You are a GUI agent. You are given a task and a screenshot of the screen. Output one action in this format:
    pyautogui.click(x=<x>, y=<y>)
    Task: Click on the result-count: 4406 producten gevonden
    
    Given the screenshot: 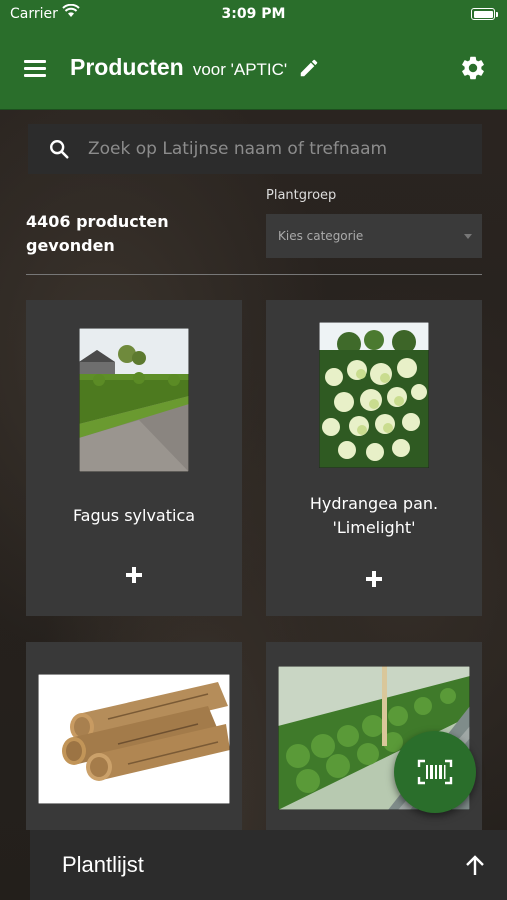 What is the action you would take?
    pyautogui.click(x=97, y=233)
    